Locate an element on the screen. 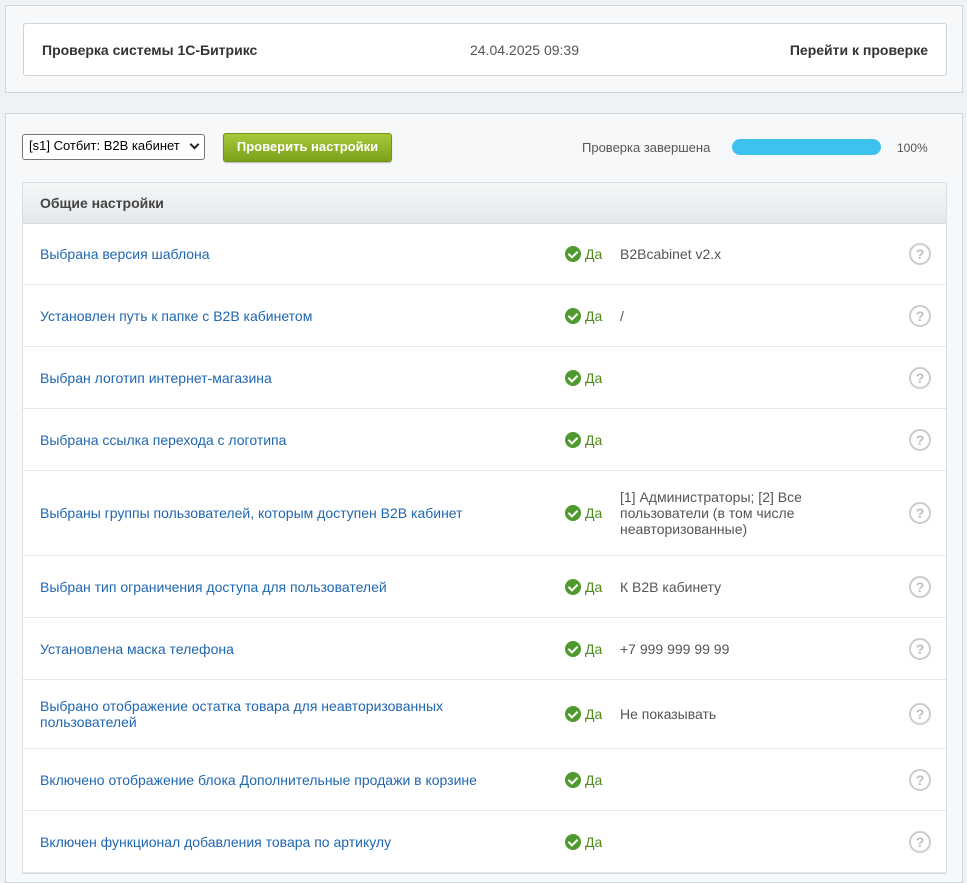 The width and height of the screenshot is (967, 883). progress-percent: 100% is located at coordinates (912, 148).